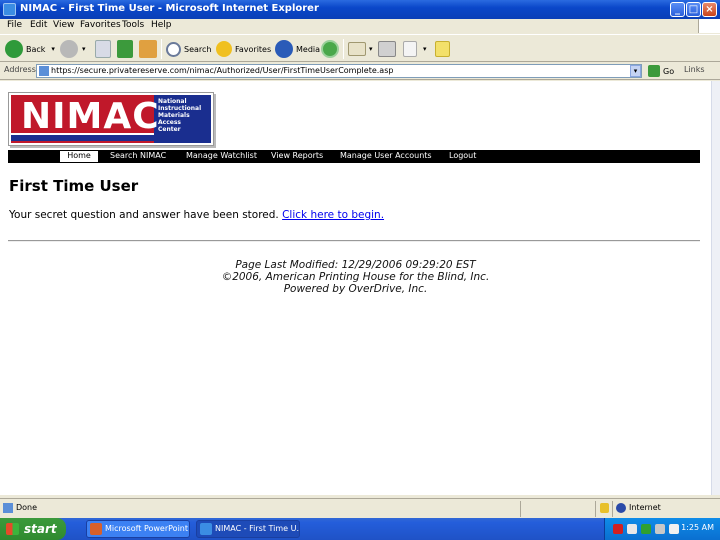 The image size is (720, 540). I want to click on edit-button: ▾, so click(415, 49).